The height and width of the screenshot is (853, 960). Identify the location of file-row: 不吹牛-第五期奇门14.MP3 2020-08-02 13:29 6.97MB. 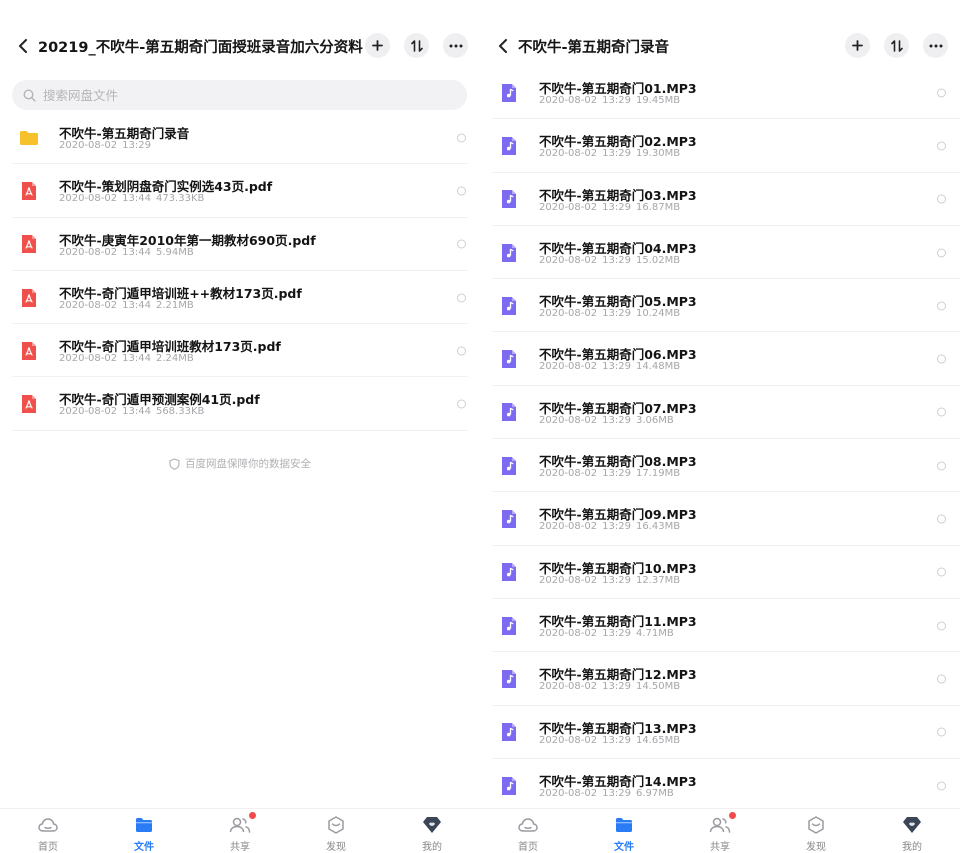
(720, 786).